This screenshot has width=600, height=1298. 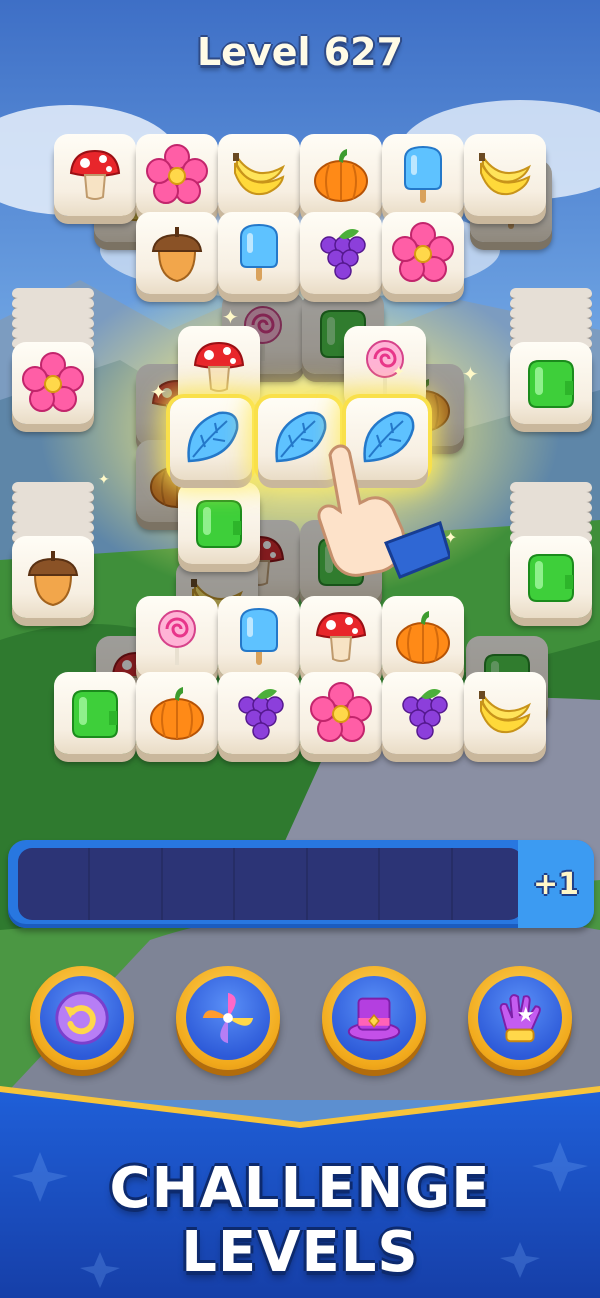 I want to click on magic-hat-icon, so click(x=374, y=1019).